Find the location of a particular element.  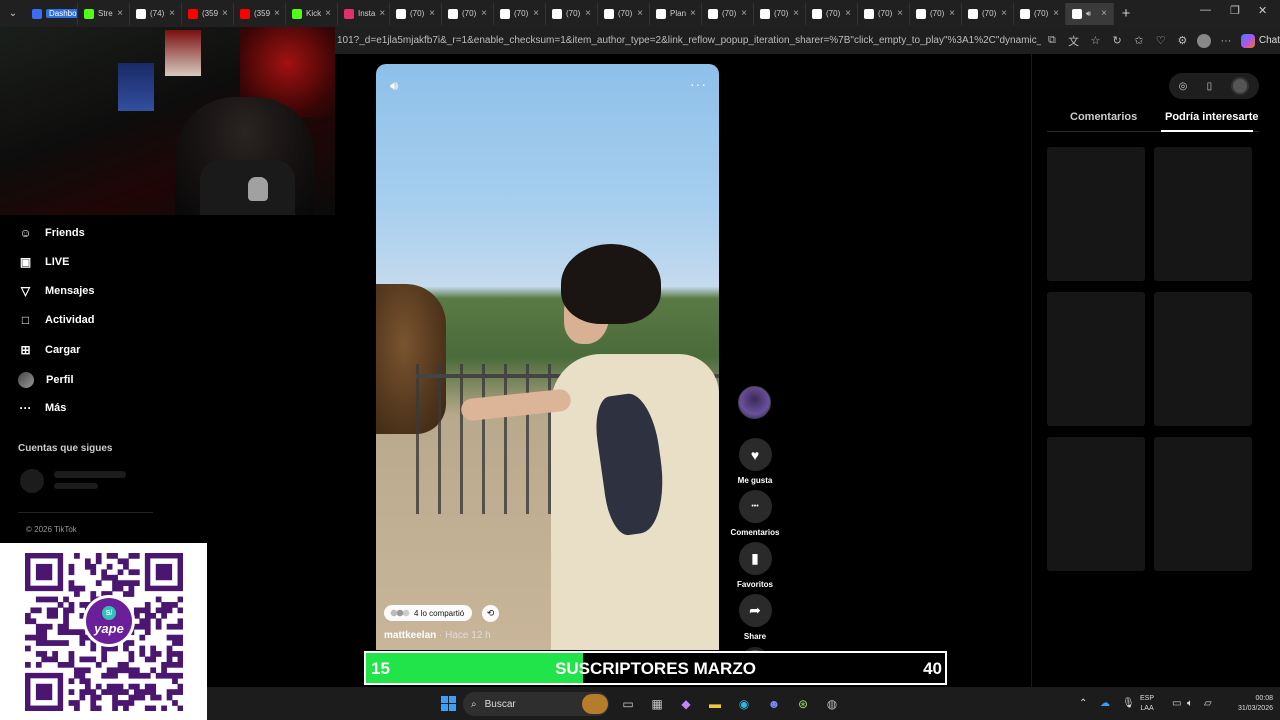

store-icon: ▦ is located at coordinates (657, 704).